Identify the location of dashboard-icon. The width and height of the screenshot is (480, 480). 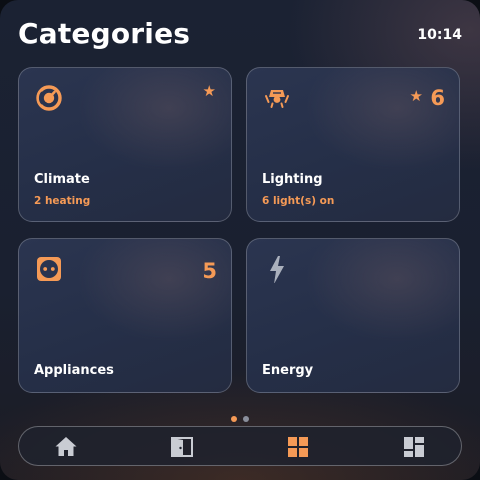
(414, 447).